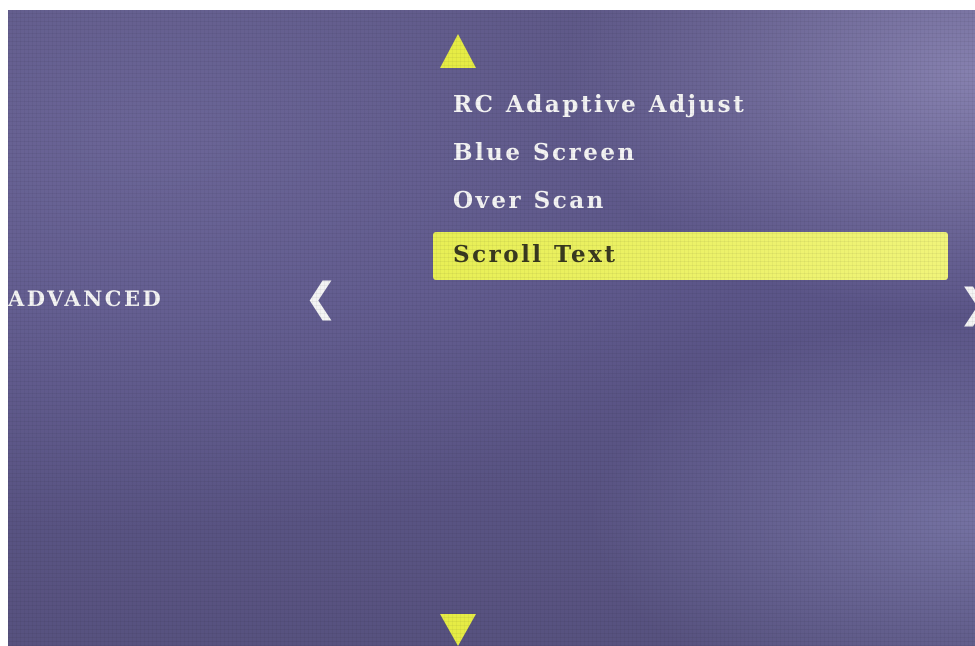  I want to click on chevron-right-icon: ❯, so click(966, 304).